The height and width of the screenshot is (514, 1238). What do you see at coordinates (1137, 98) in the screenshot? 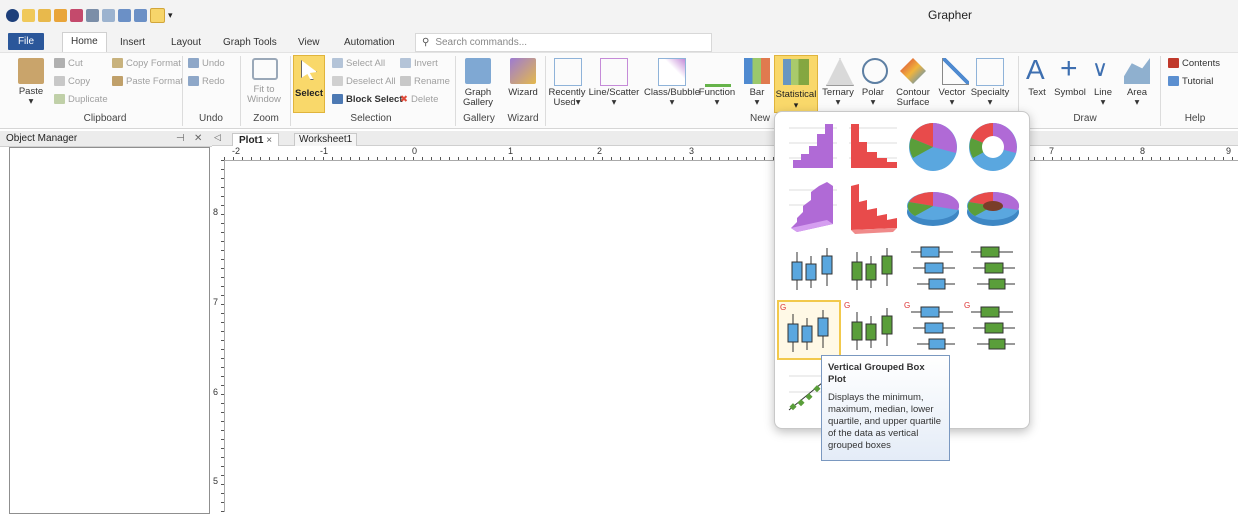
I see `area-button: Area ▾` at bounding box center [1137, 98].